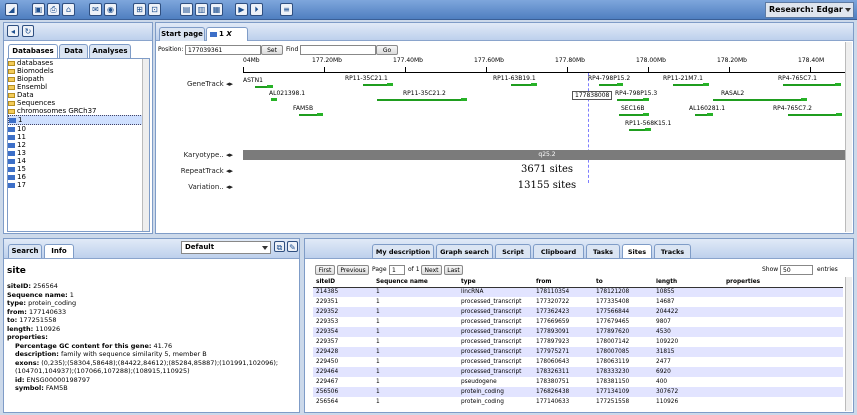 Image resolution: width=857 pixels, height=415 pixels. What do you see at coordinates (78, 79) in the screenshot?
I see `tree-item: Biopath` at bounding box center [78, 79].